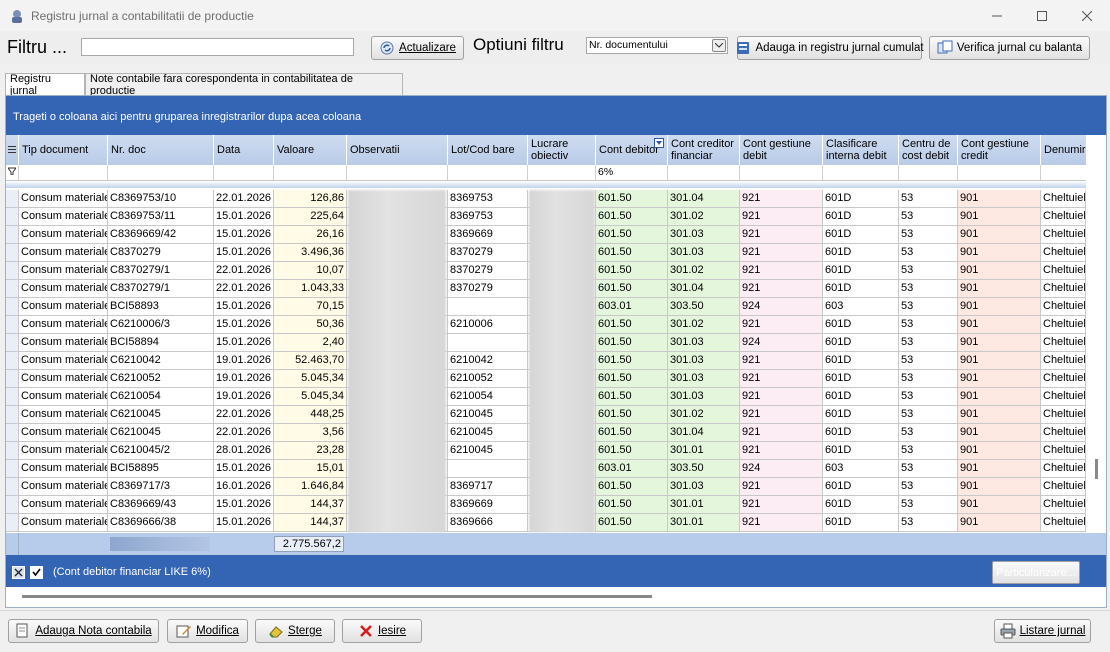 The image size is (1110, 652). Describe the element at coordinates (45, 85) in the screenshot. I see `tab-registru-jurnal: Registru jurnal` at that location.